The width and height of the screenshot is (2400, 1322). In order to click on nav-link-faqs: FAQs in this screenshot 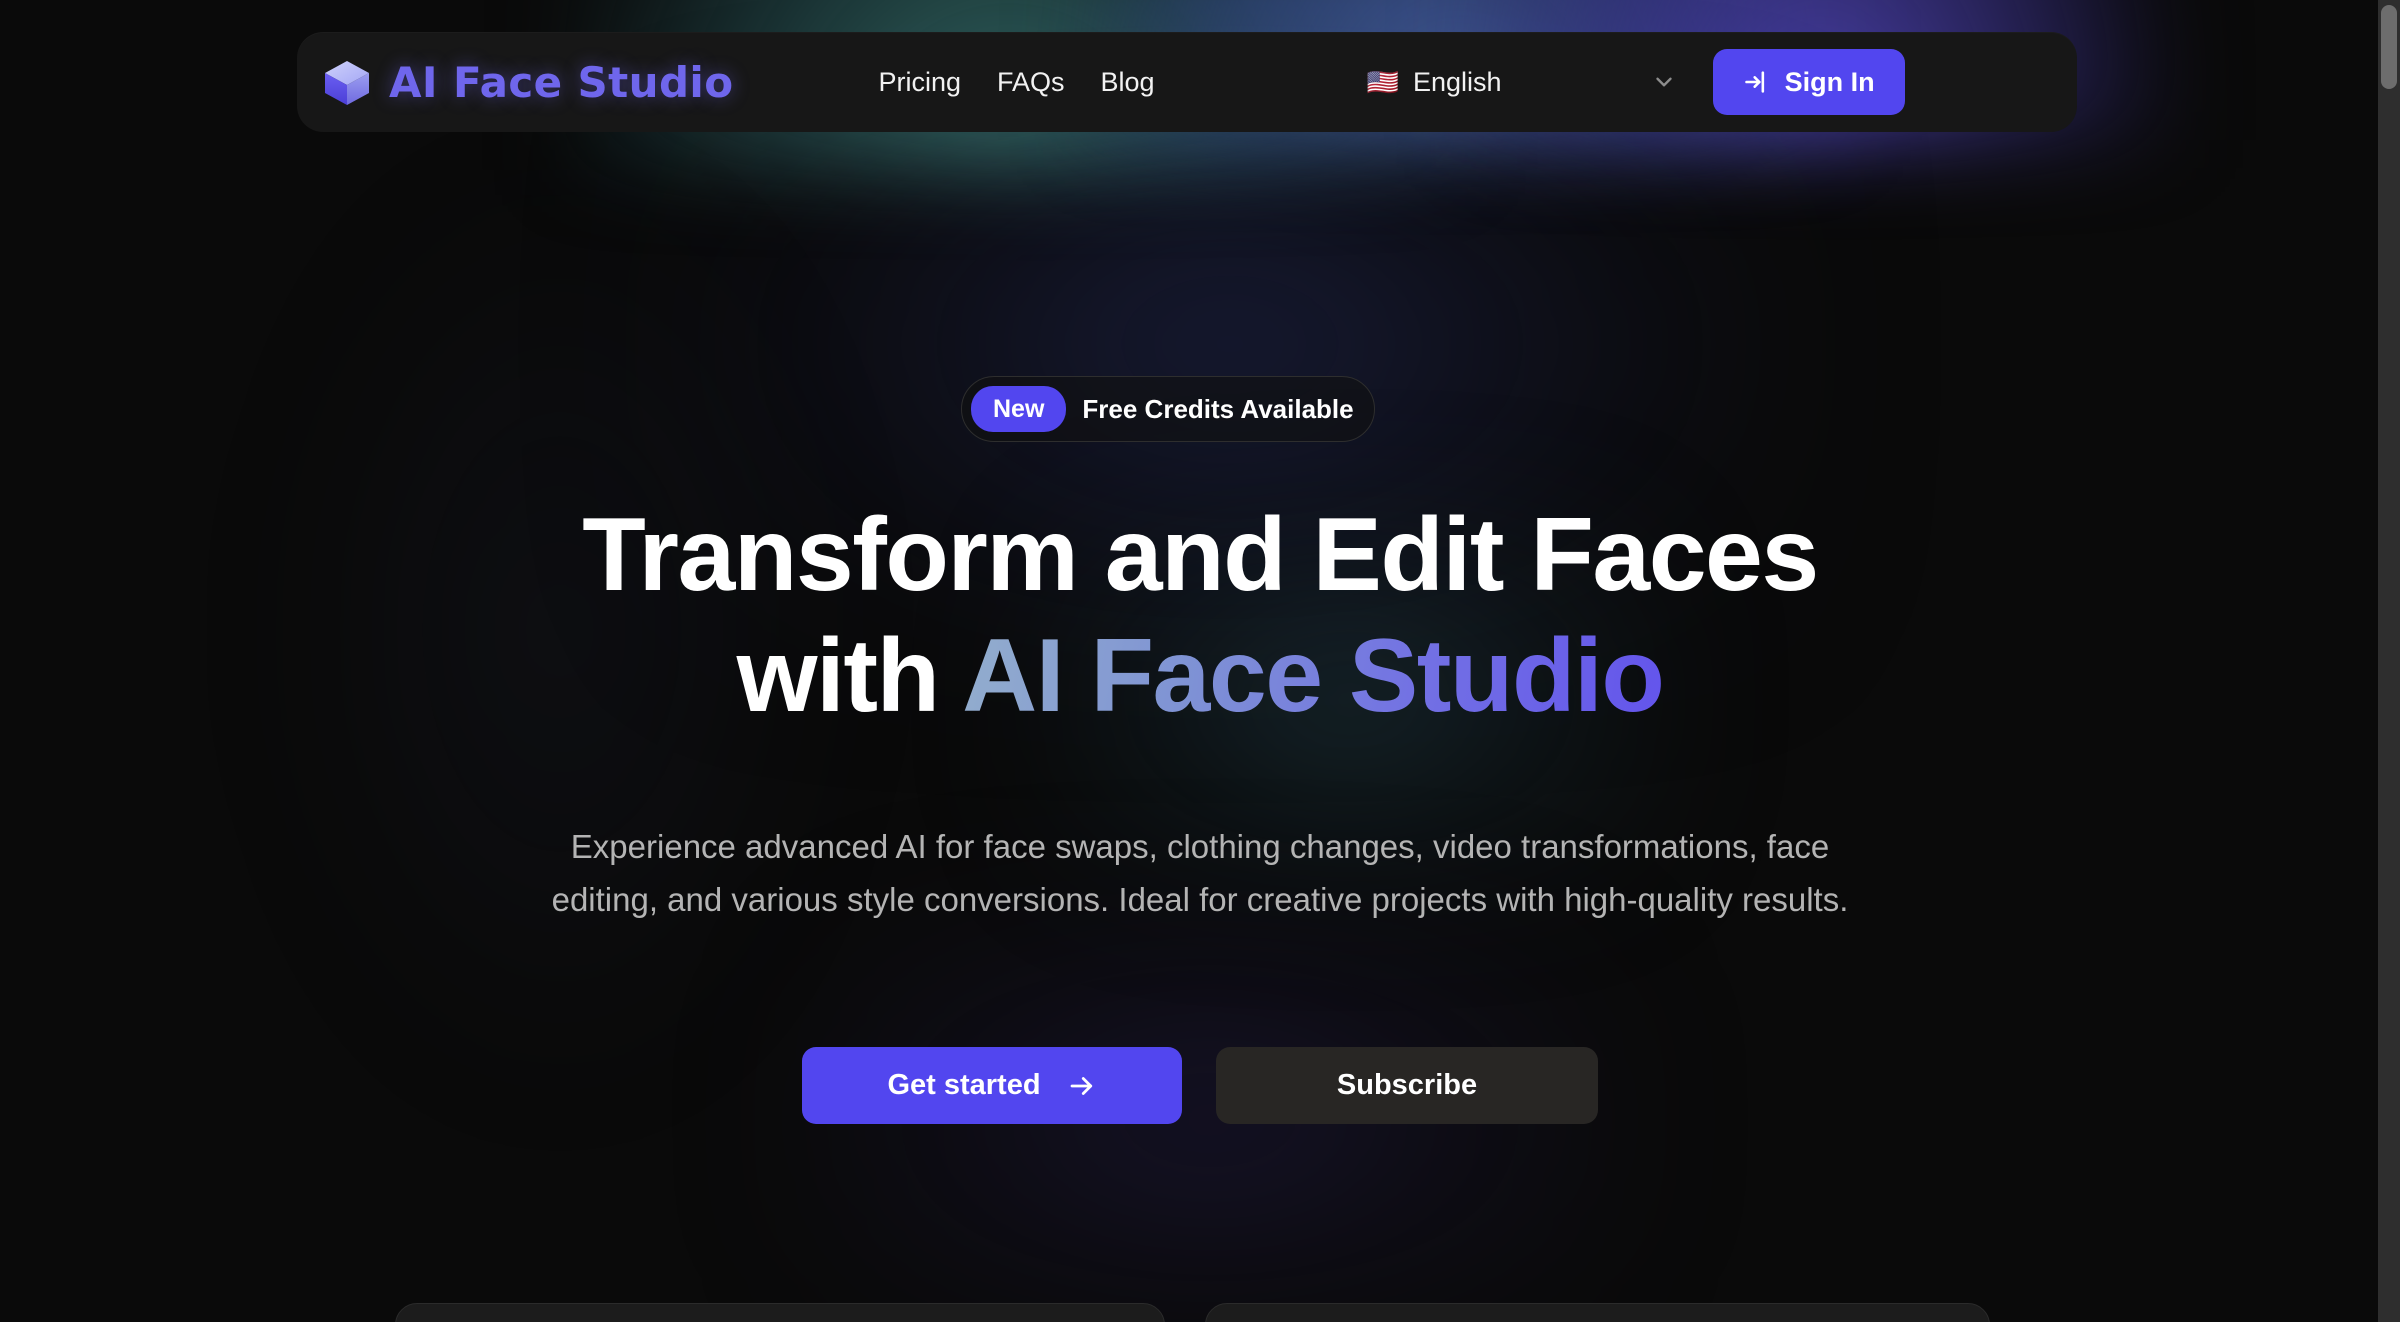, I will do `click(1031, 82)`.